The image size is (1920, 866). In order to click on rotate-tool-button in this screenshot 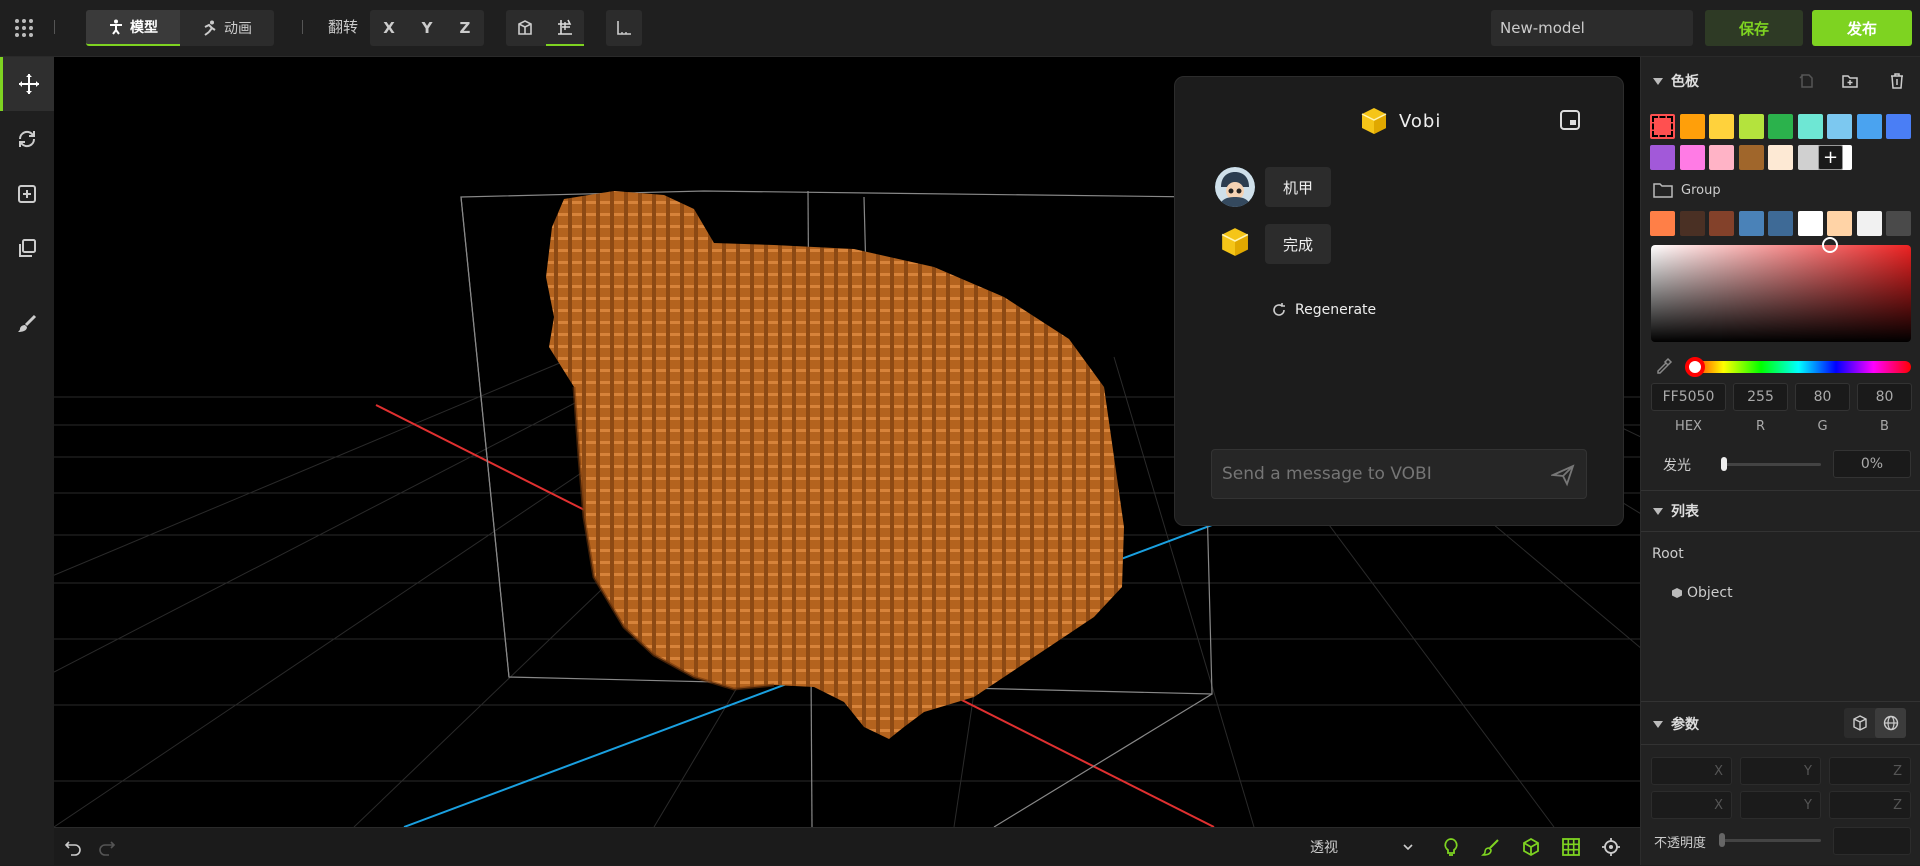, I will do `click(27, 139)`.